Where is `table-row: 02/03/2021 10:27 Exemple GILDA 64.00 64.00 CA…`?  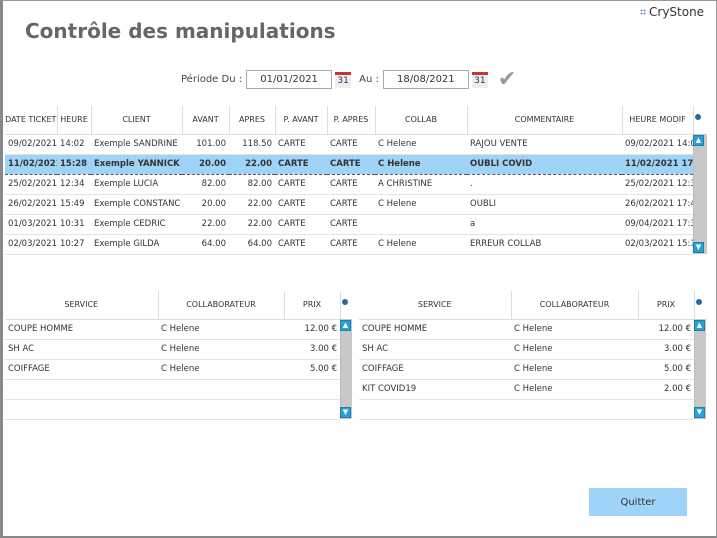 table-row: 02/03/2021 10:27 Exemple GILDA 64.00 64.00 CA… is located at coordinates (349, 244).